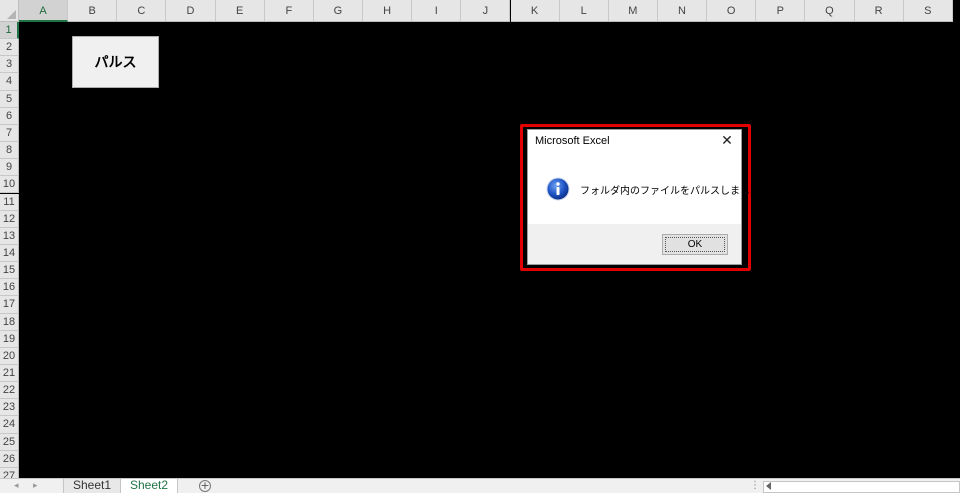 Image resolution: width=960 pixels, height=493 pixels. Describe the element at coordinates (675, 191) in the screenshot. I see `dialog-message: フォルダ内のファイルをパルスしました。` at that location.